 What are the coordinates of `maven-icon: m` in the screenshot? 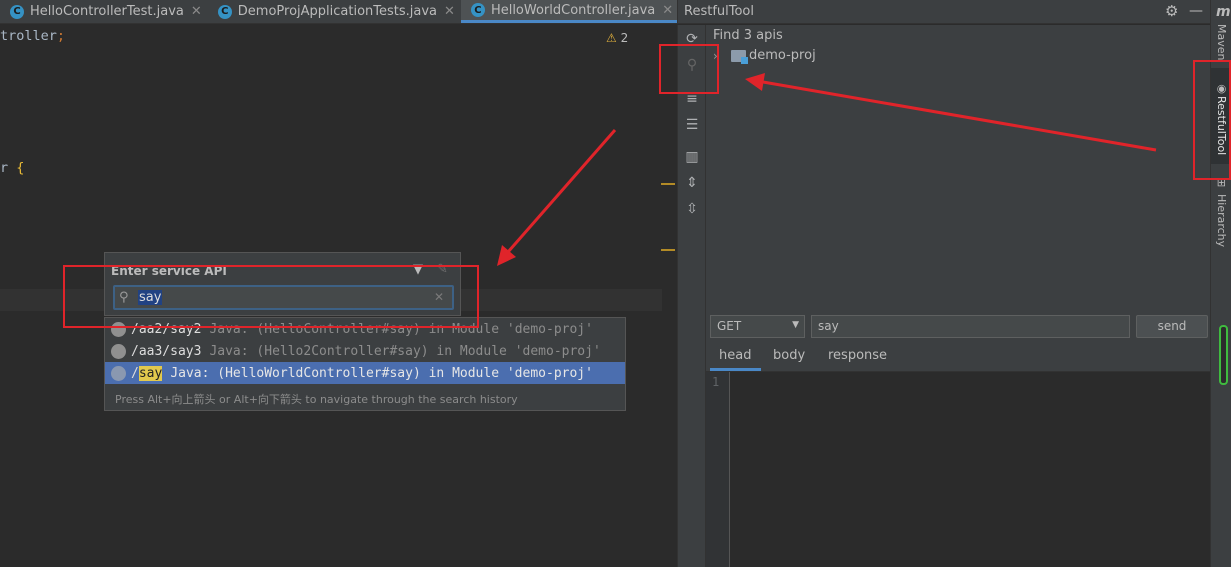 It's located at (1223, 12).